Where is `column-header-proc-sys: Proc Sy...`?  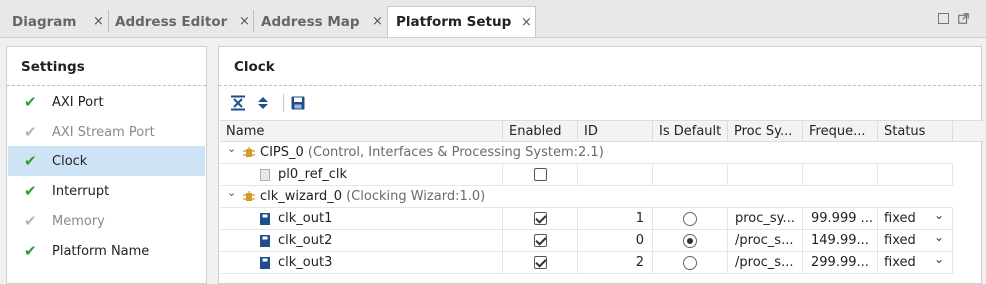 column-header-proc-sys: Proc Sy... is located at coordinates (765, 131).